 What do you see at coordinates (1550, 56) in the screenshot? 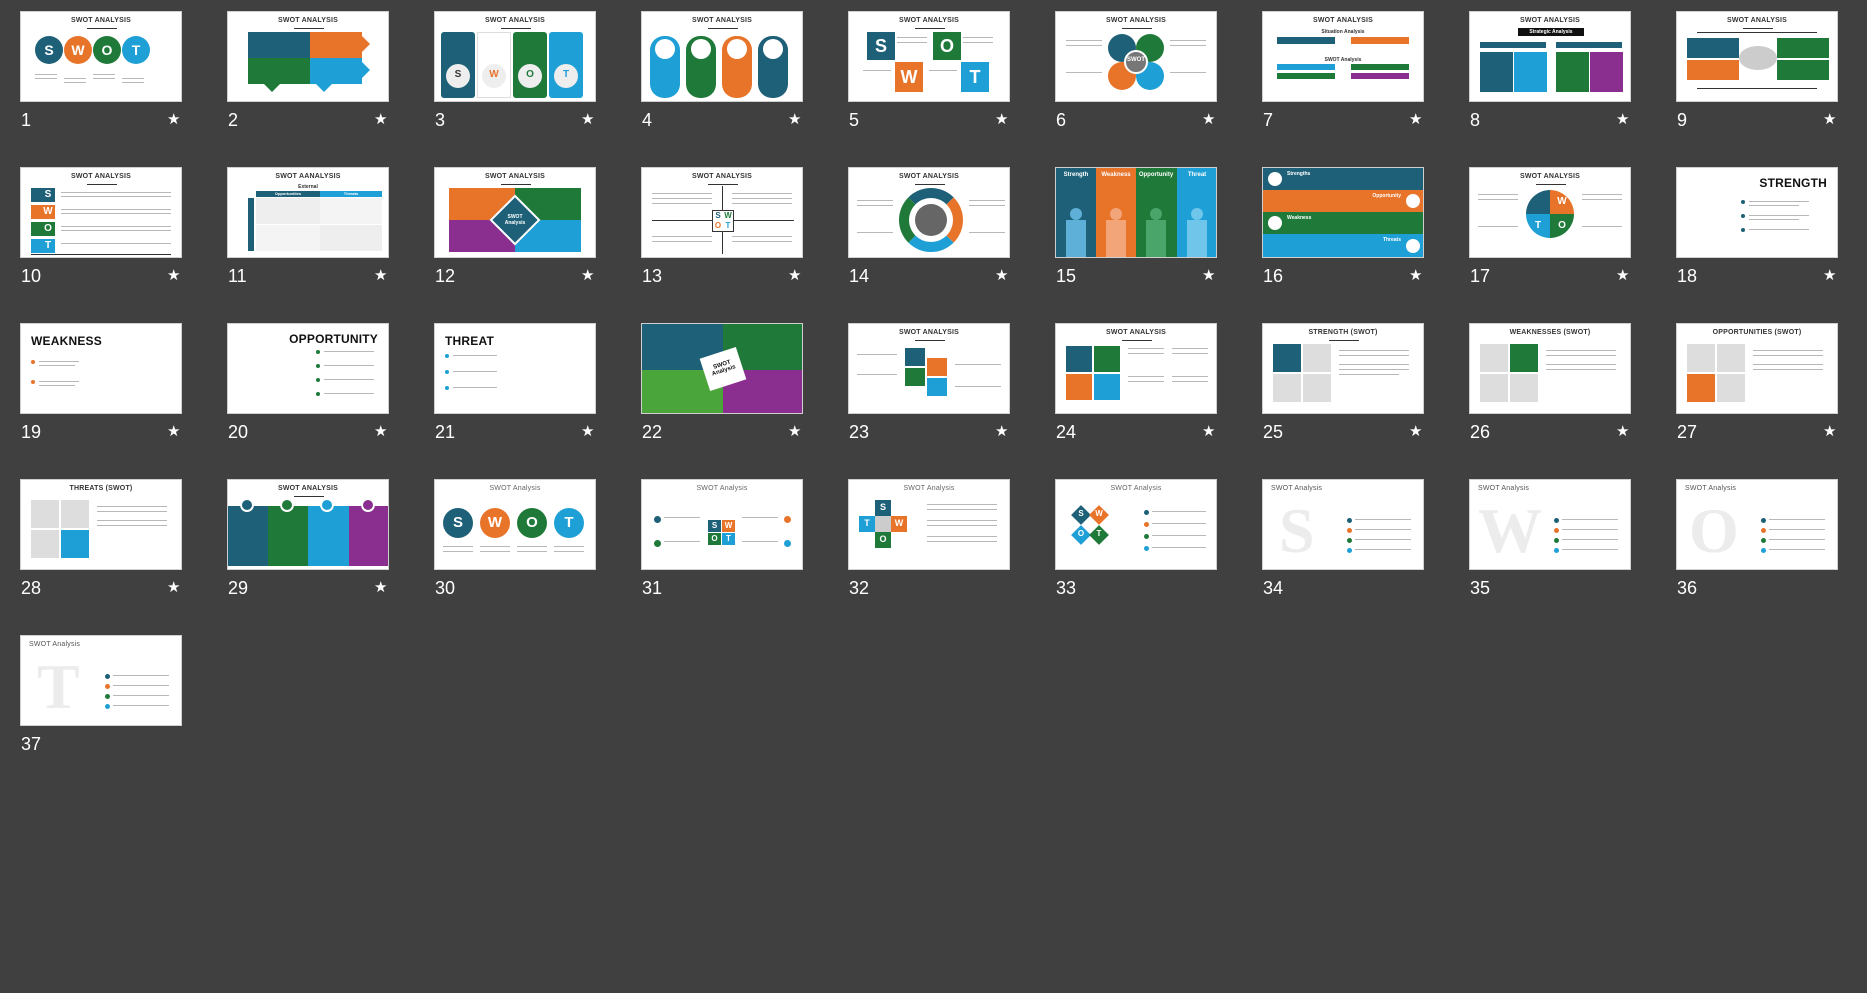
I see `slide-preview: SWOT ANALYSIS Strategic Analysis` at bounding box center [1550, 56].